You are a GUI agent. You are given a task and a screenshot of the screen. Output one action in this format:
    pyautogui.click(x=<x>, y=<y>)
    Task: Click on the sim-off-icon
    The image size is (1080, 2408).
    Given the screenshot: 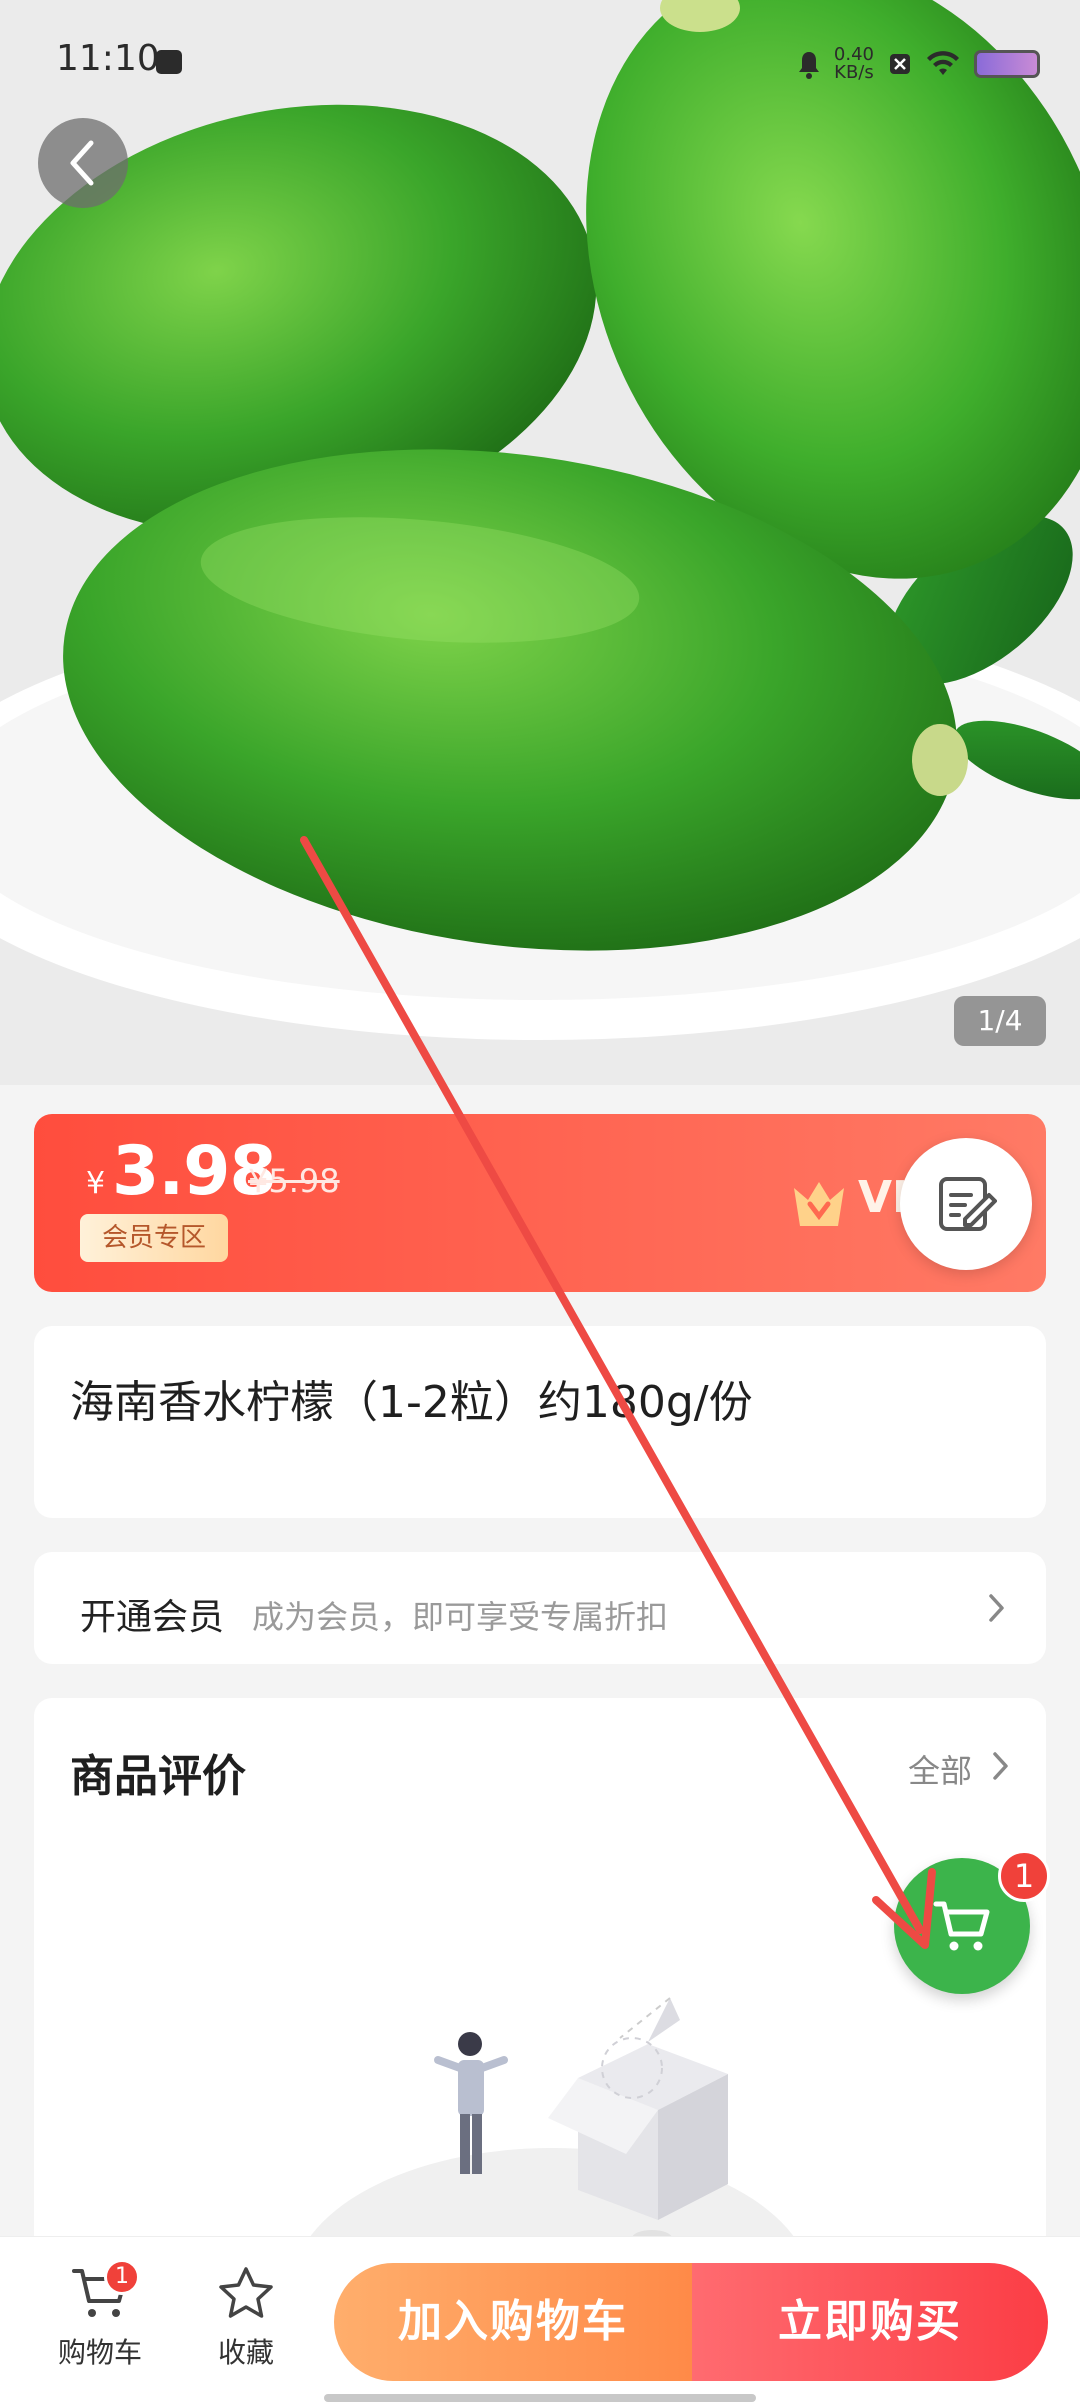 What is the action you would take?
    pyautogui.click(x=900, y=64)
    